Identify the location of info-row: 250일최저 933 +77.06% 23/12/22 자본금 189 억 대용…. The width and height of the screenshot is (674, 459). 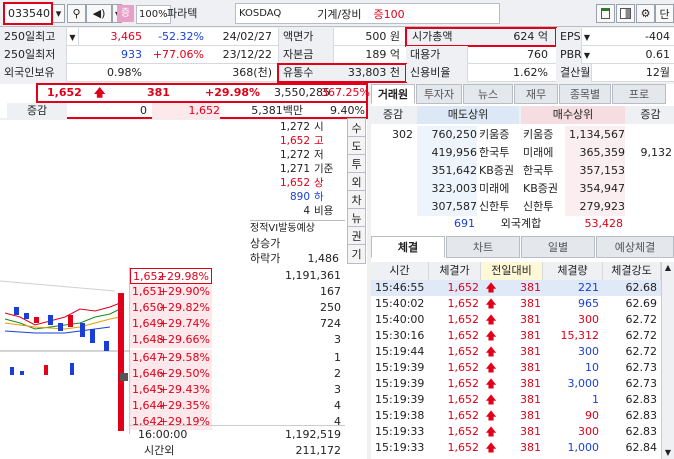
(337, 55).